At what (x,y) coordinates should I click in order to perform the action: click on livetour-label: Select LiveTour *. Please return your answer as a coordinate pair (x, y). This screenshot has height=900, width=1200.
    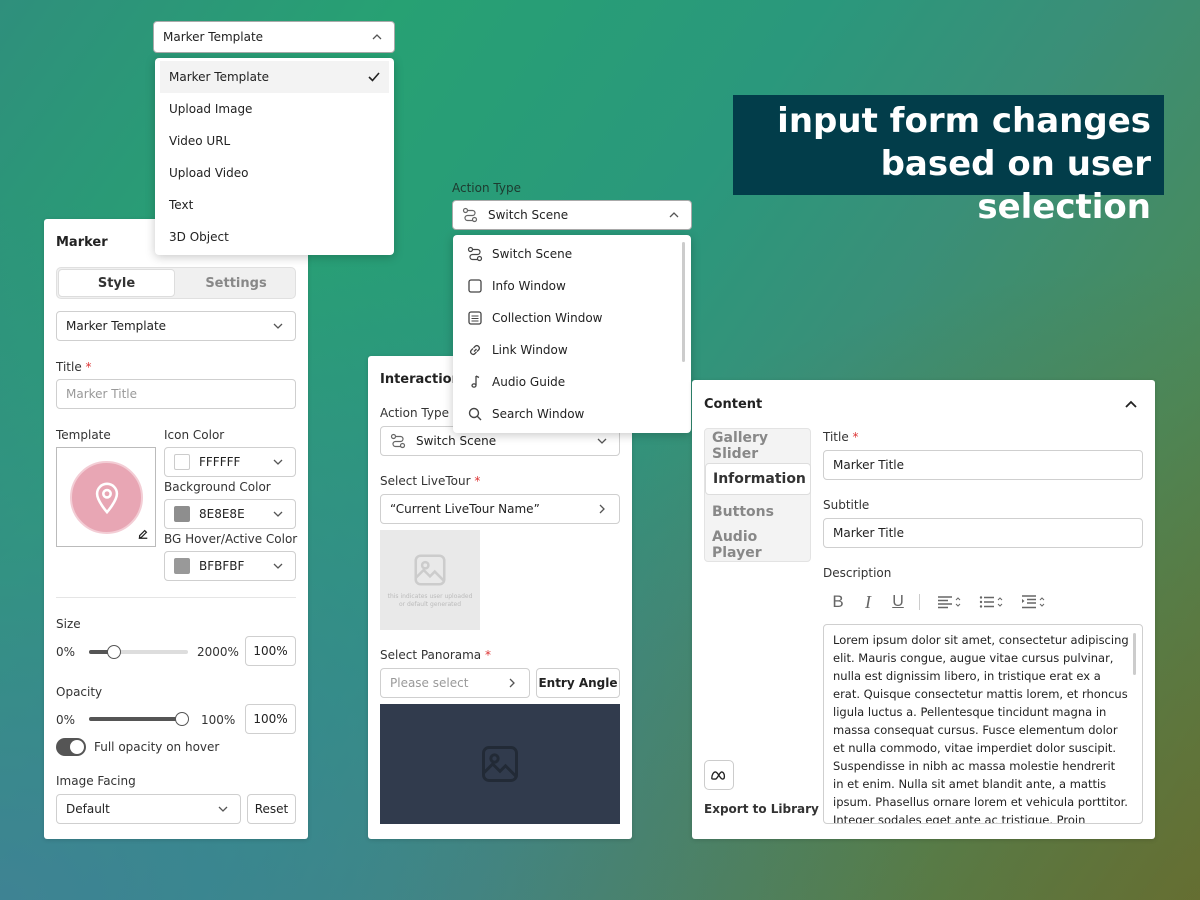
    Looking at the image, I should click on (430, 481).